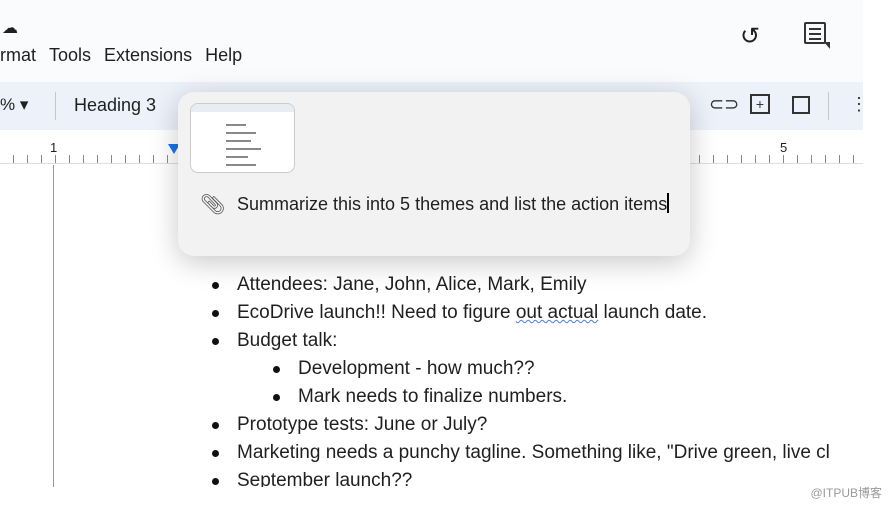 Image resolution: width=890 pixels, height=507 pixels. What do you see at coordinates (54, 147) in the screenshot?
I see `ruler-mark: 1` at bounding box center [54, 147].